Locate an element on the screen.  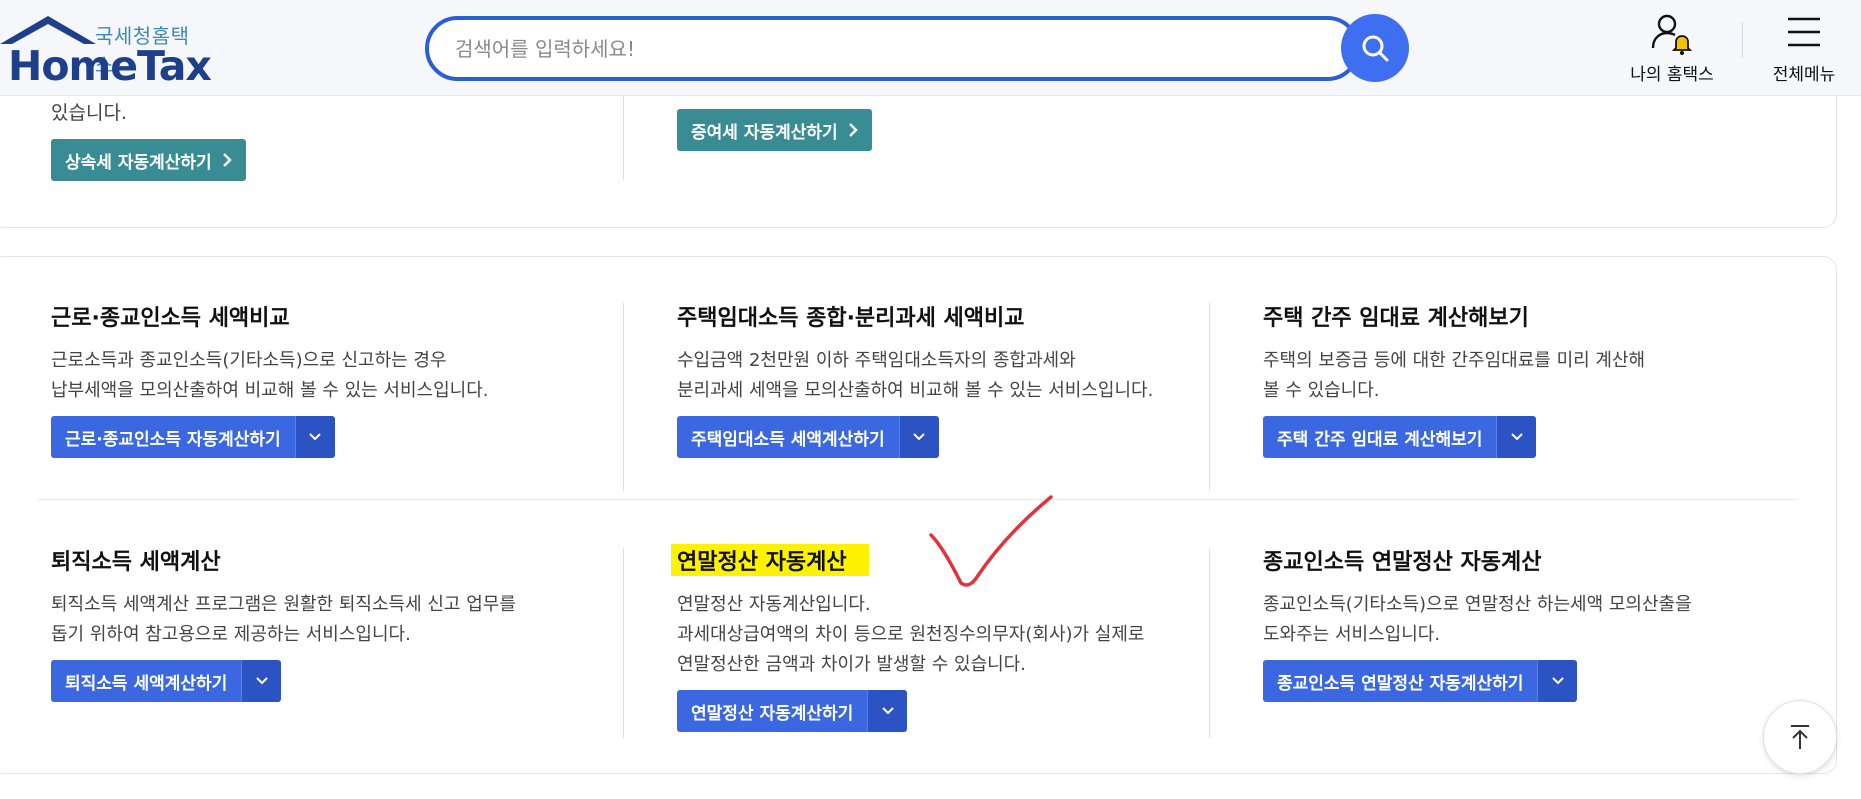
item-desc-line: 퇴직소득 세액계산 프로그램은 원활한 퇴직소득세 신고 업무를 is located at coordinates (283, 604).